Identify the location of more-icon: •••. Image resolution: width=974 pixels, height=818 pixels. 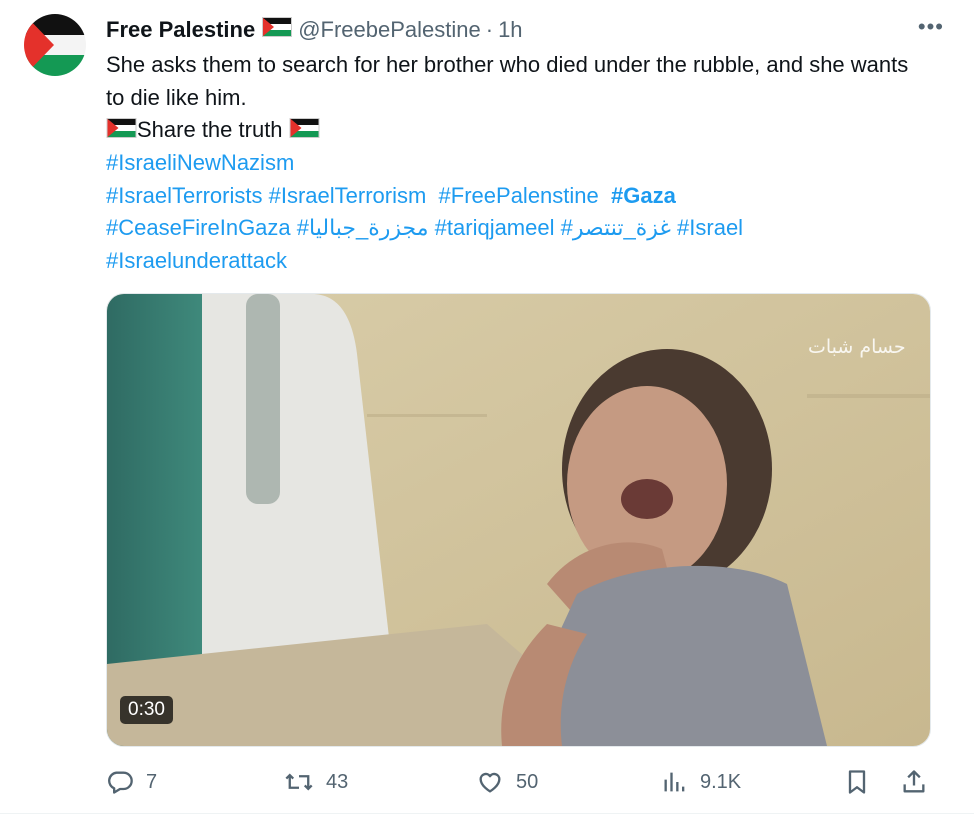
(931, 27).